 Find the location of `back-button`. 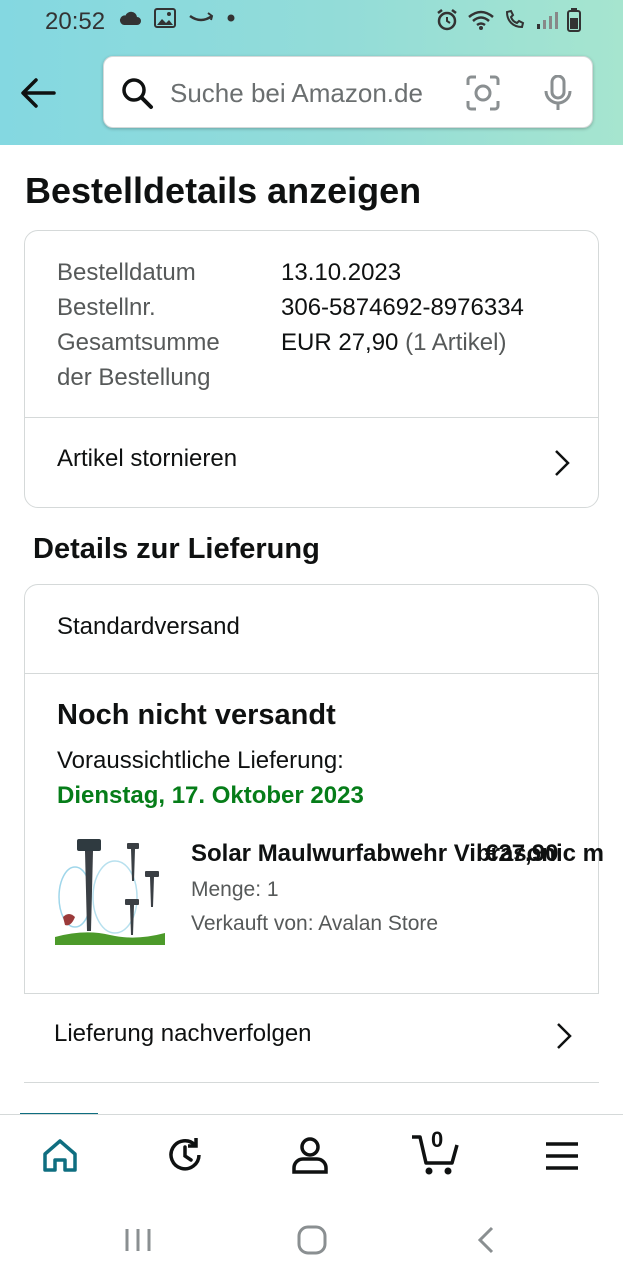

back-button is located at coordinates (39, 93).